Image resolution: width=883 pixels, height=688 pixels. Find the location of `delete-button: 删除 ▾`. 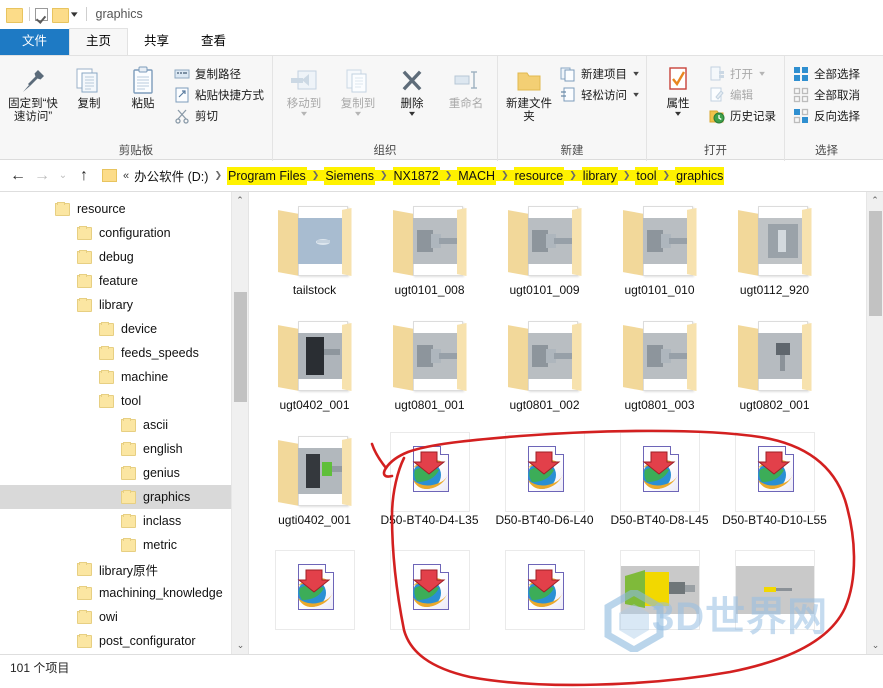

delete-button: 删除 ▾ is located at coordinates (412, 88).